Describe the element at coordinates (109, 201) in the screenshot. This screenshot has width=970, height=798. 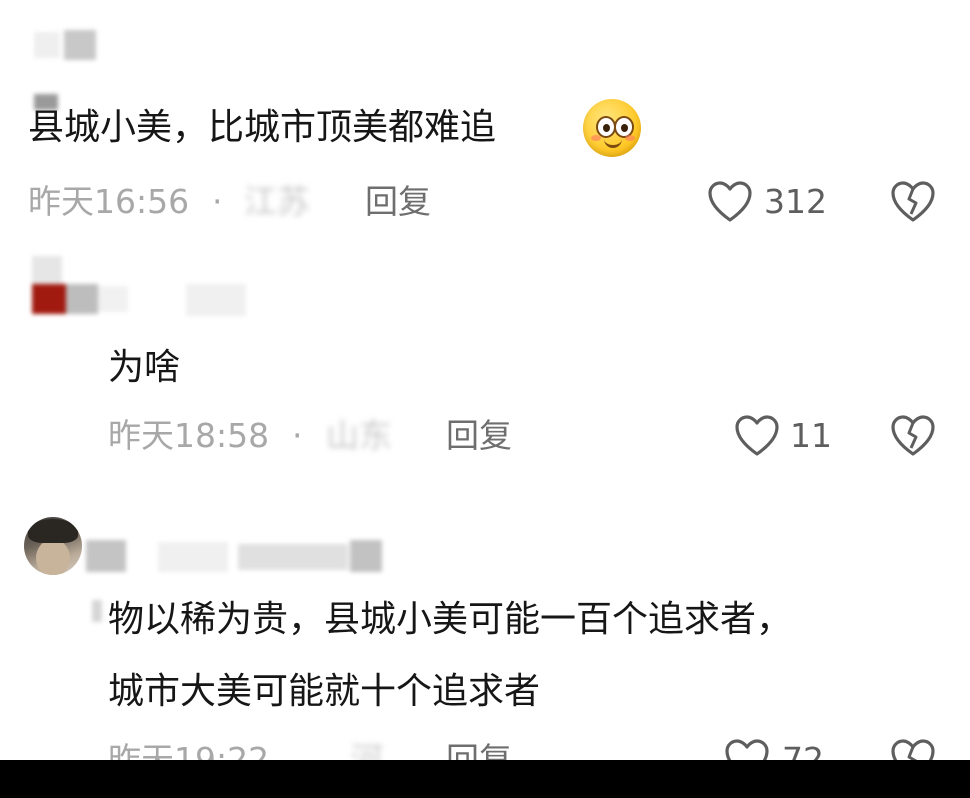
I see `comment-timestamp: 昨天16:56` at that location.